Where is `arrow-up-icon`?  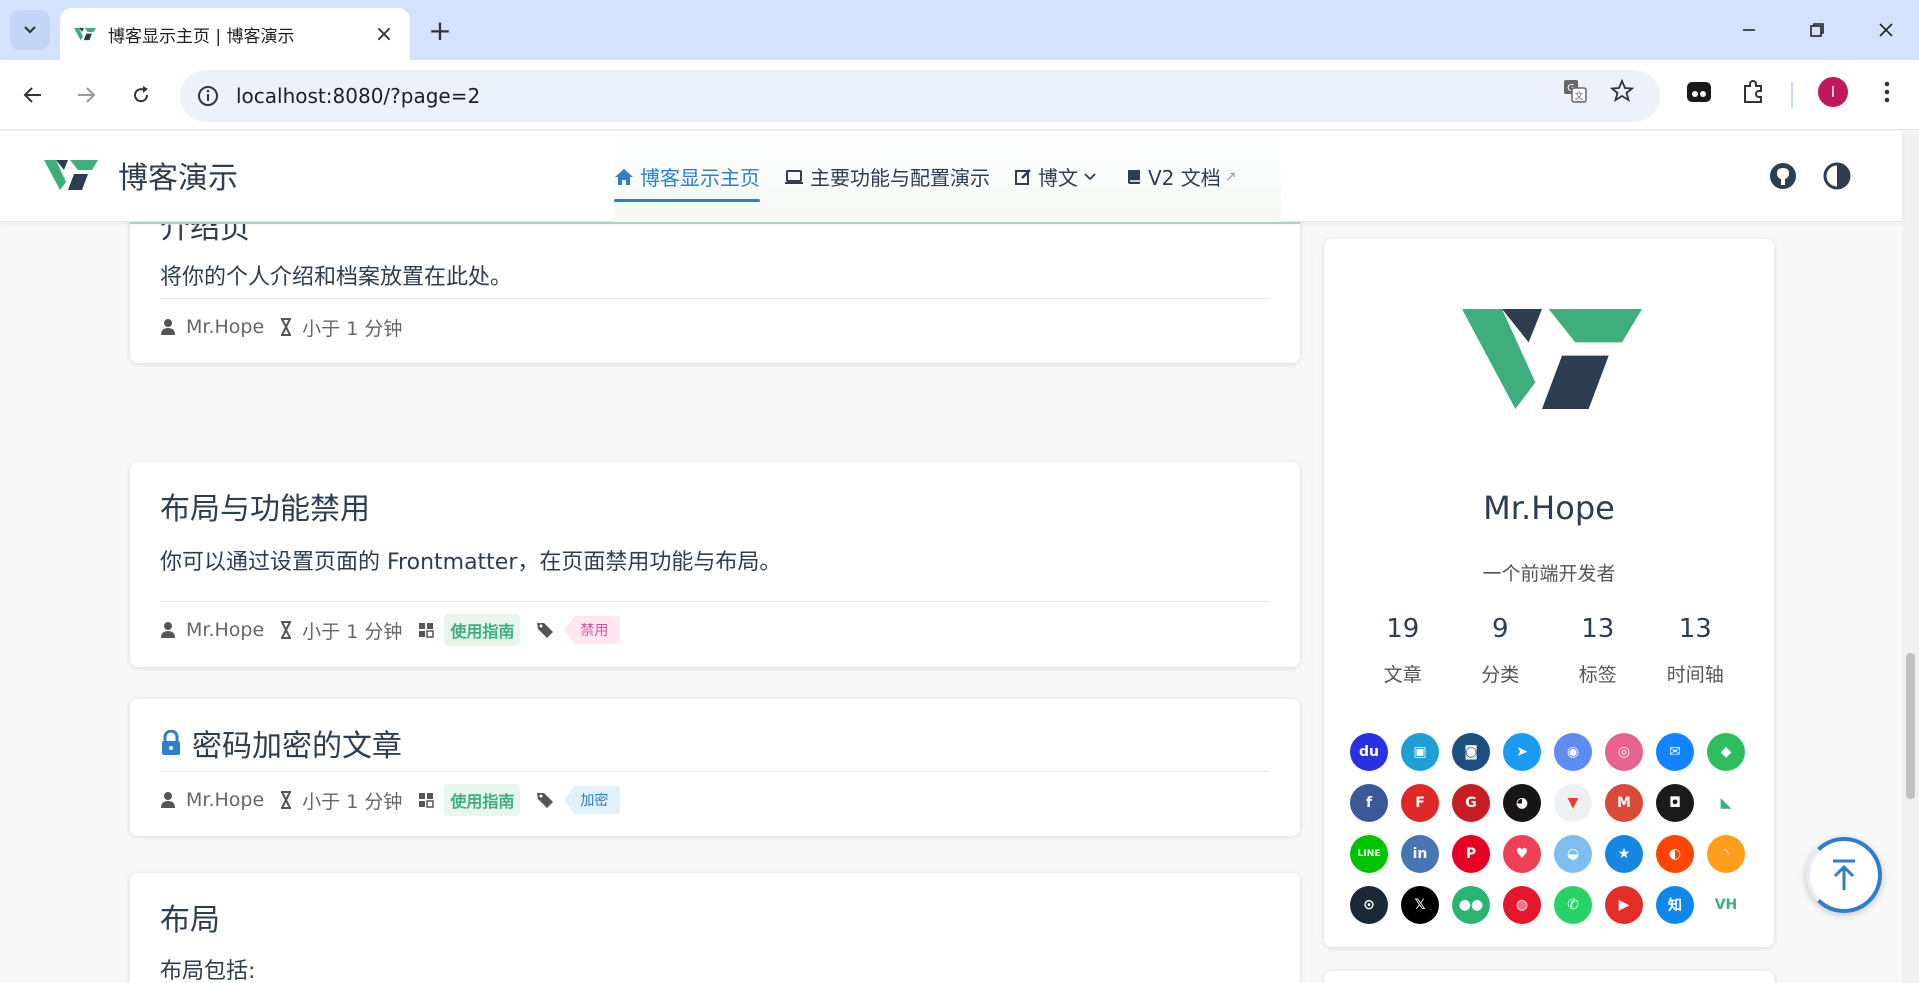
arrow-up-icon is located at coordinates (1844, 874).